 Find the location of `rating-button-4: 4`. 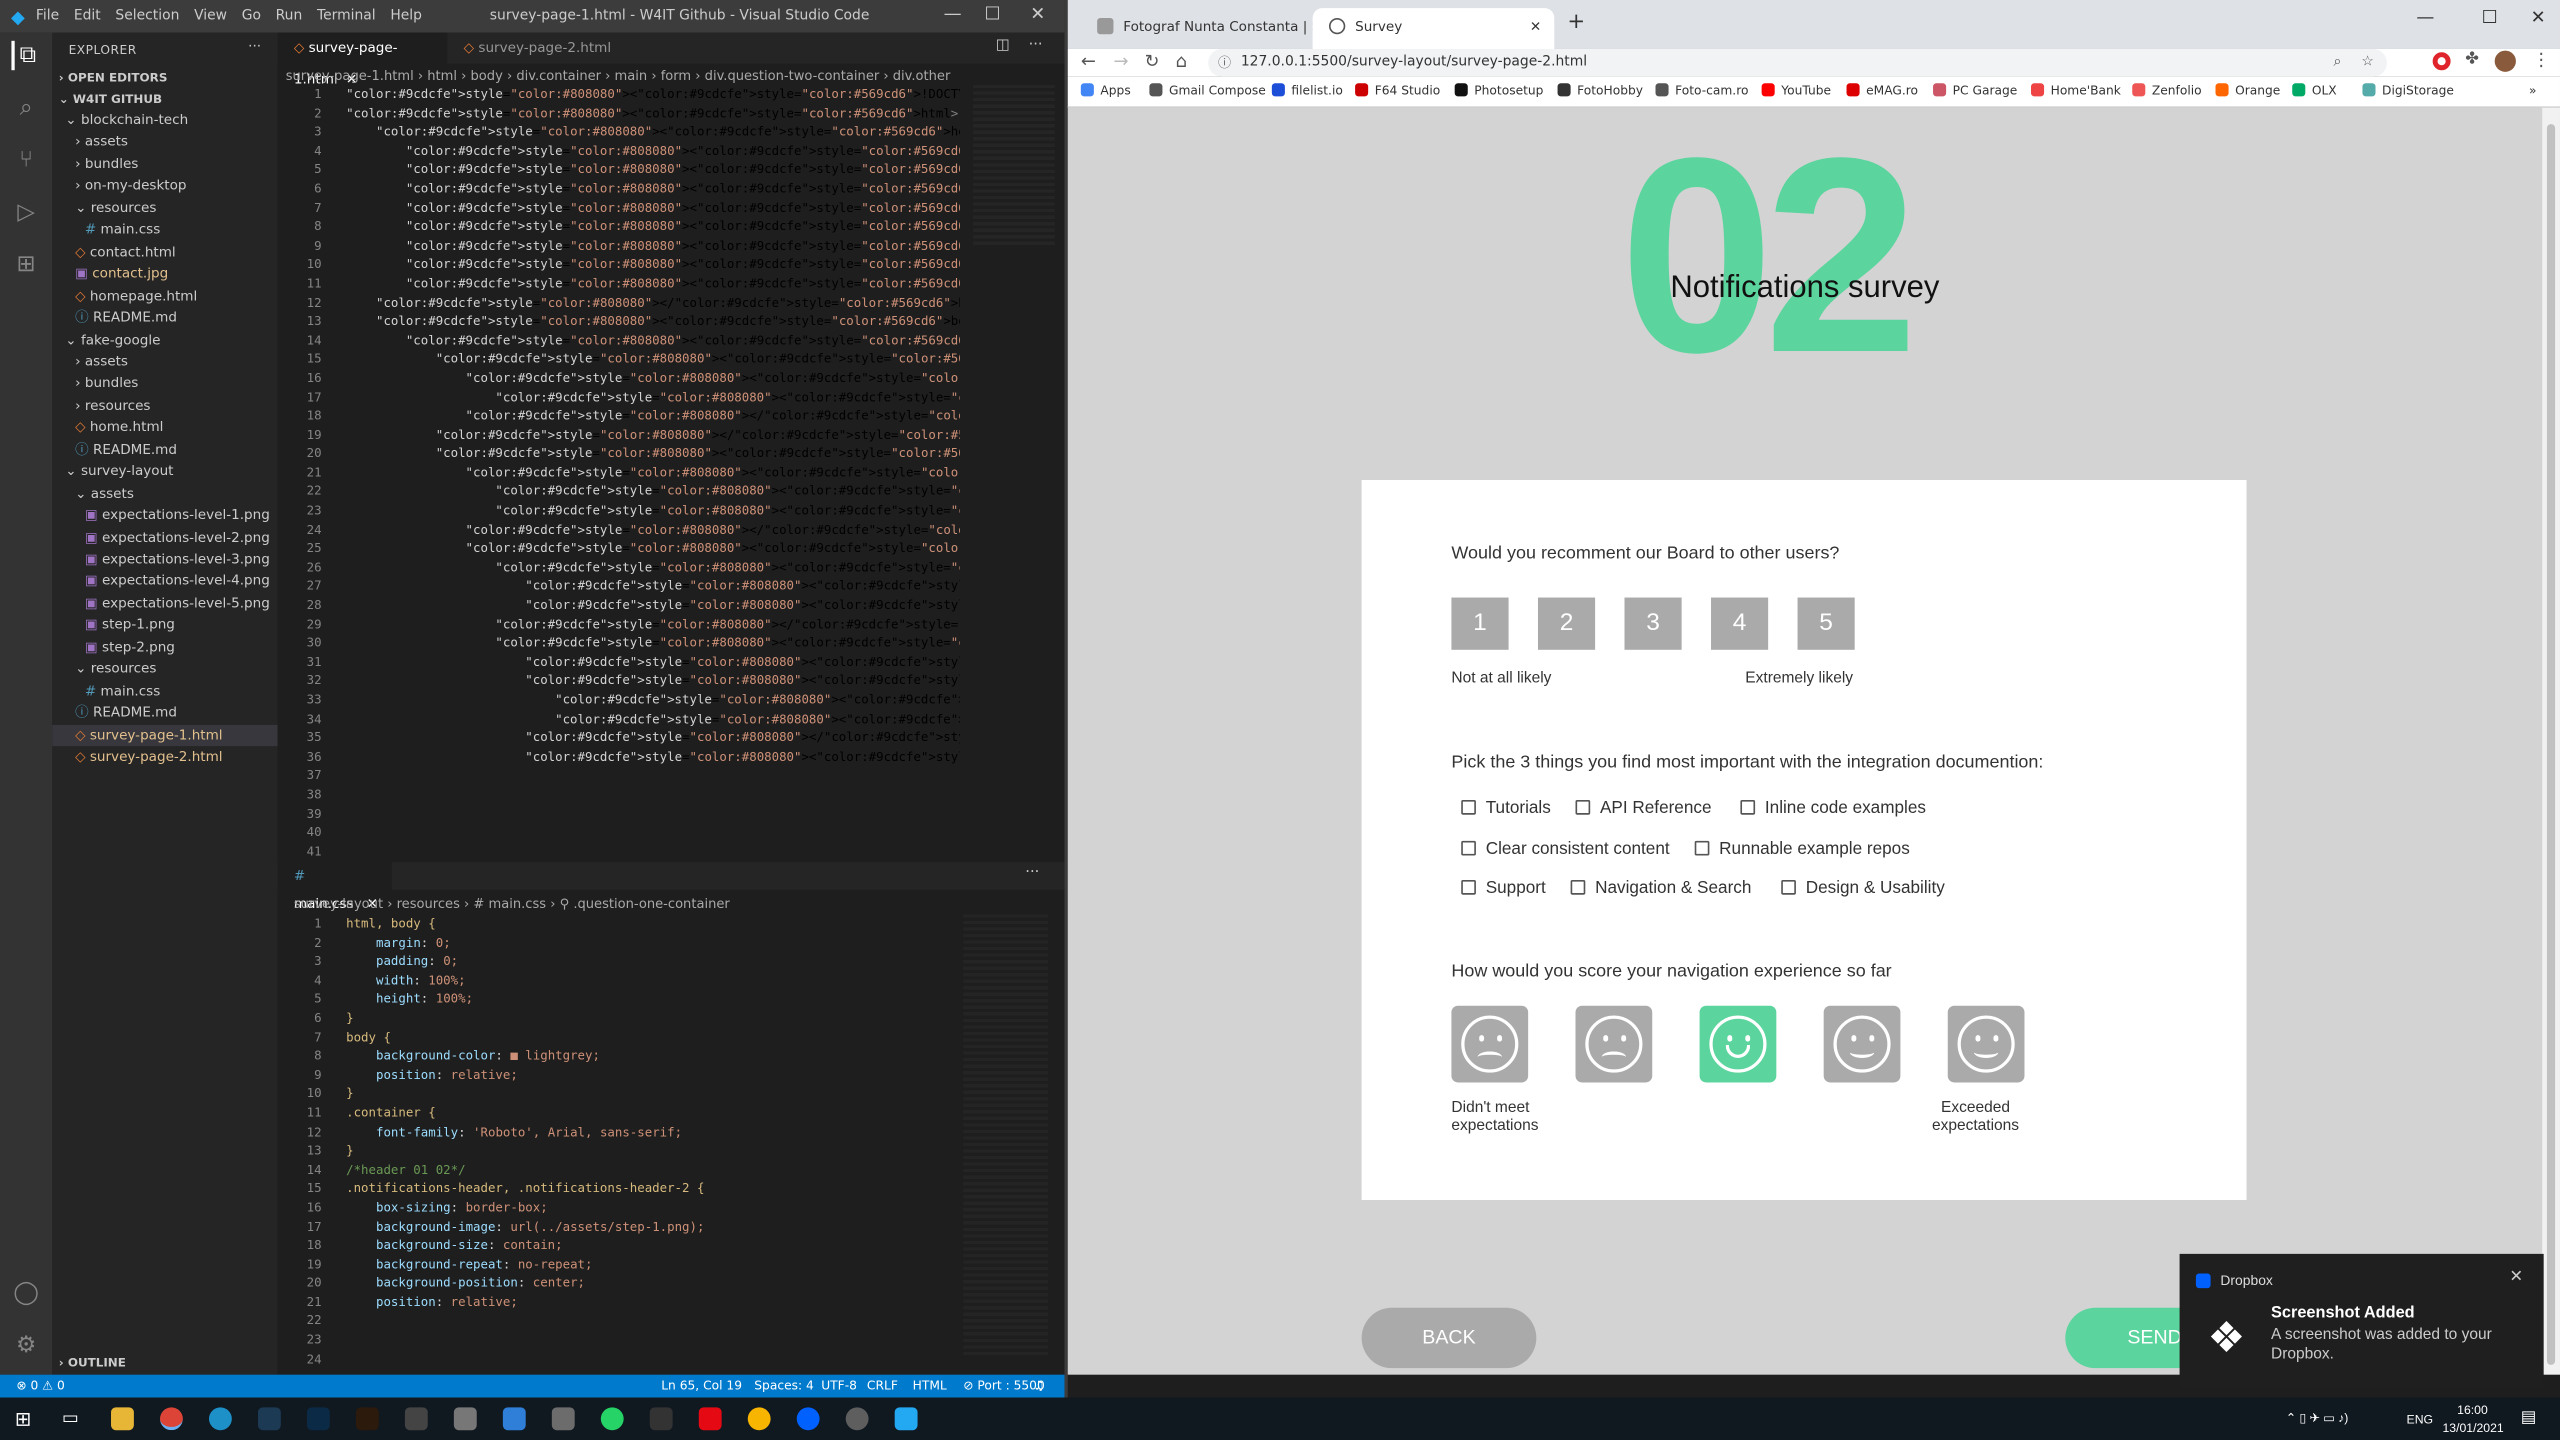

rating-button-4: 4 is located at coordinates (1740, 623).